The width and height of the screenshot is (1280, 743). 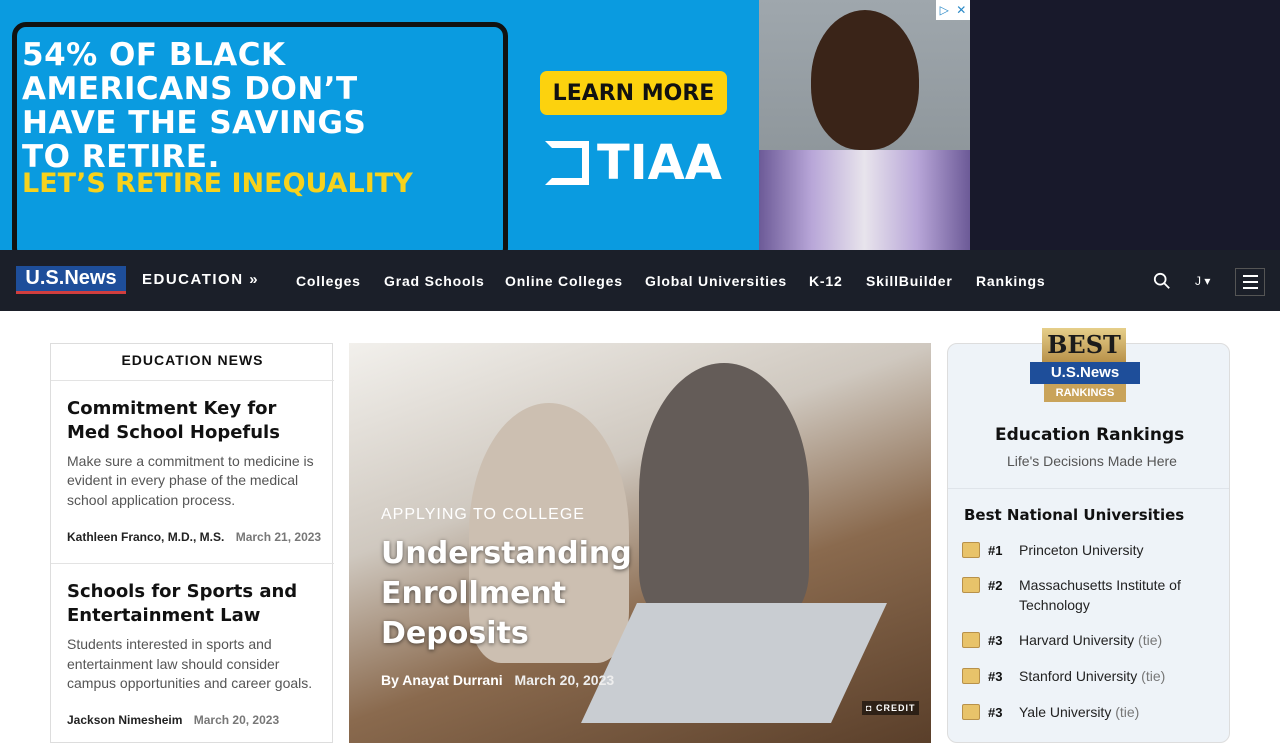 What do you see at coordinates (190, 89) in the screenshot?
I see `ad-headline-line: AMERICANS DON’T` at bounding box center [190, 89].